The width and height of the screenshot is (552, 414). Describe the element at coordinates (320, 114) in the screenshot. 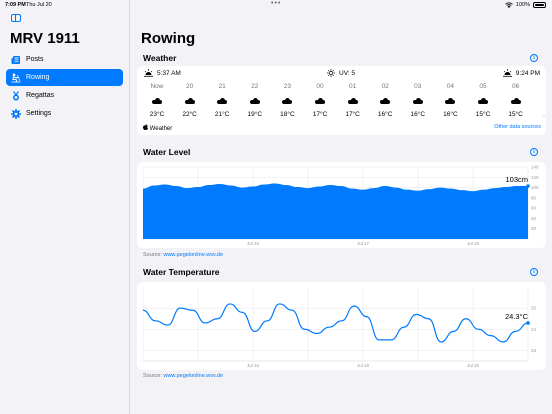

I see `hour-temperature: 17°C` at that location.